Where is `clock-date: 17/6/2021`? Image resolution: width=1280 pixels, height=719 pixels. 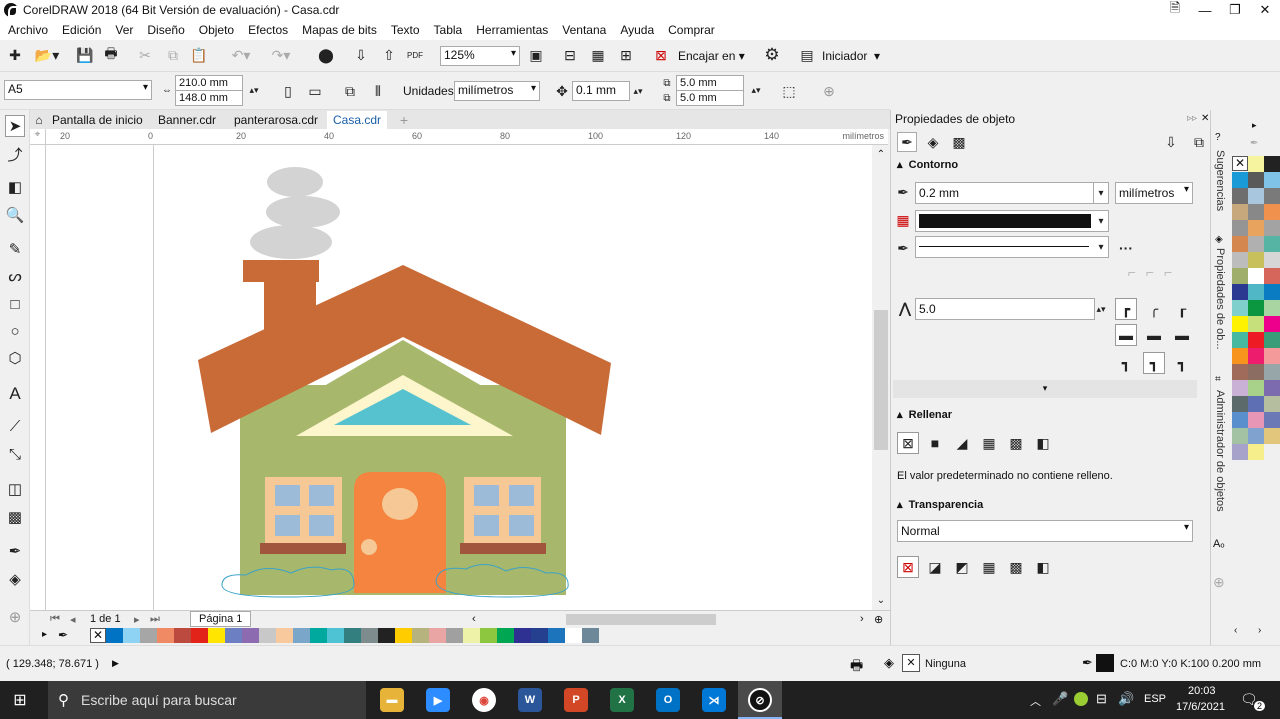
clock-date: 17/6/2021 is located at coordinates (1200, 707).